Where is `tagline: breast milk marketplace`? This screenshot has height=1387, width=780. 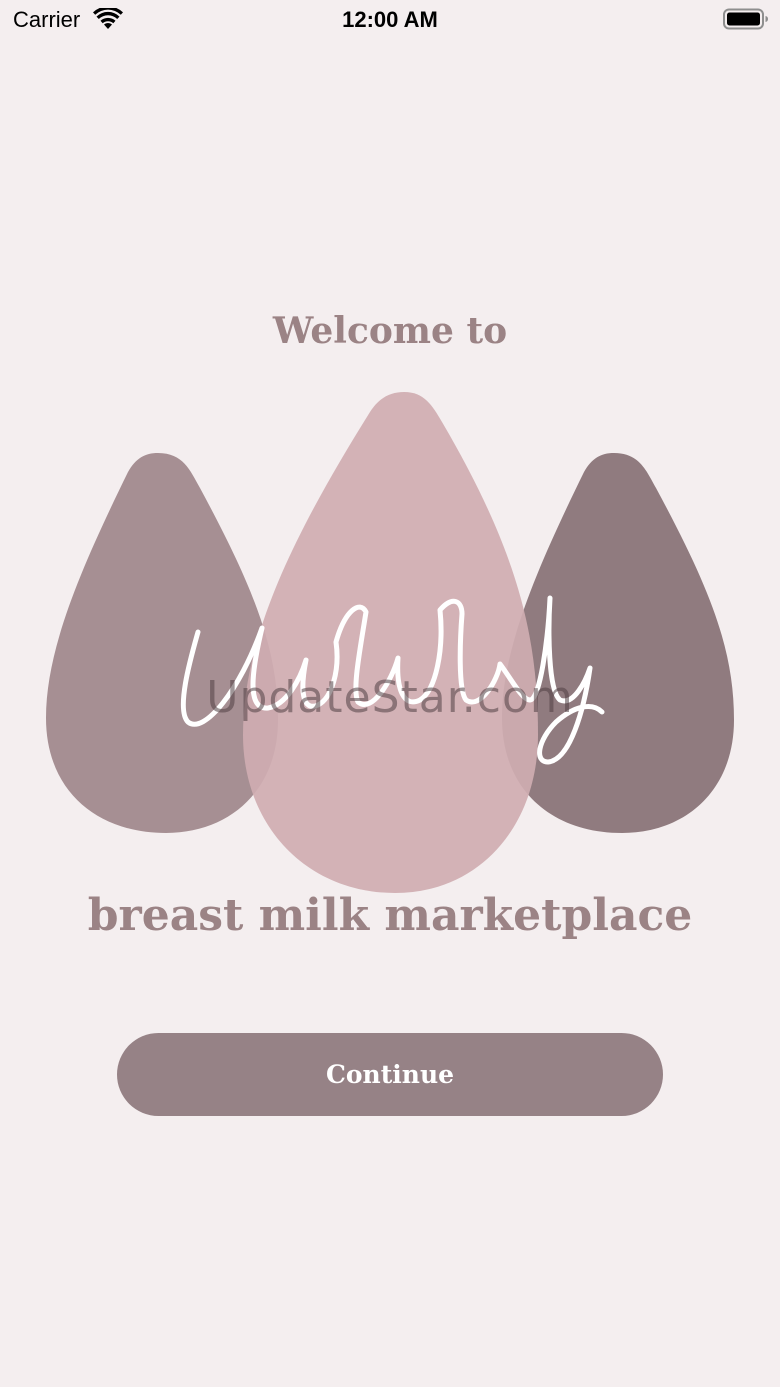
tagline: breast milk marketplace is located at coordinates (390, 915).